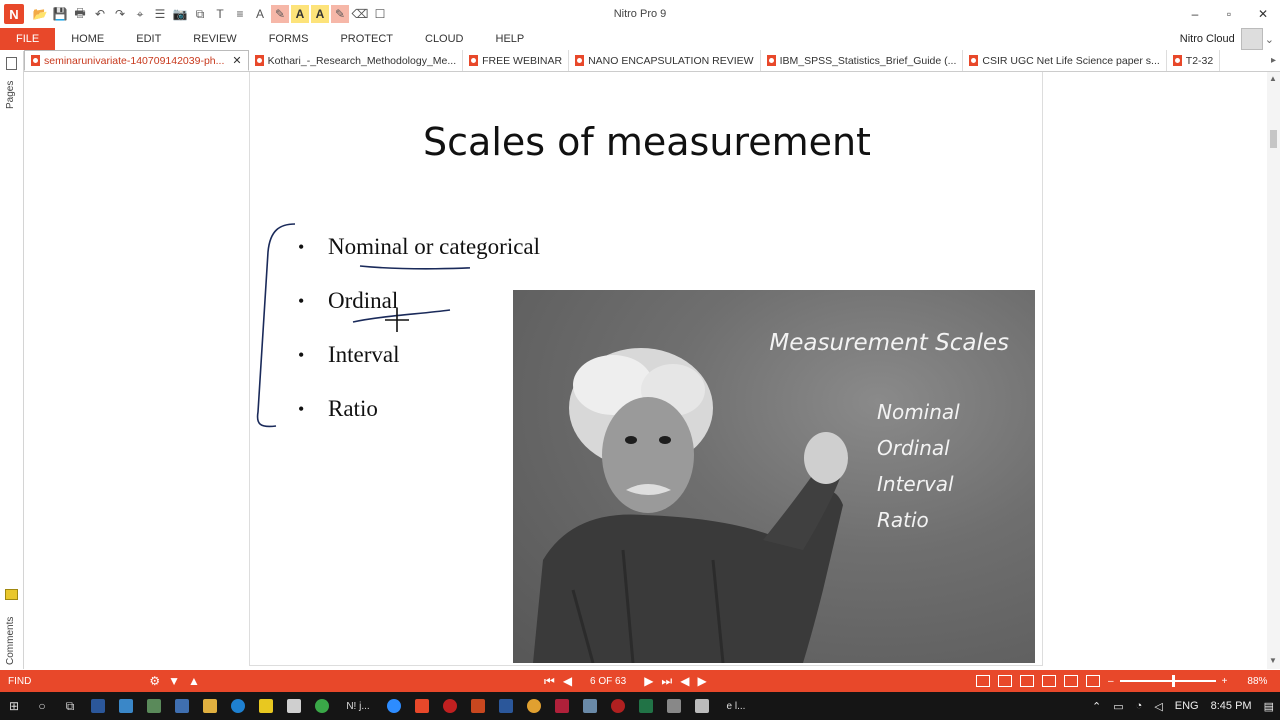  What do you see at coordinates (1195, 14) in the screenshot?
I see `minimize-button: –` at bounding box center [1195, 14].